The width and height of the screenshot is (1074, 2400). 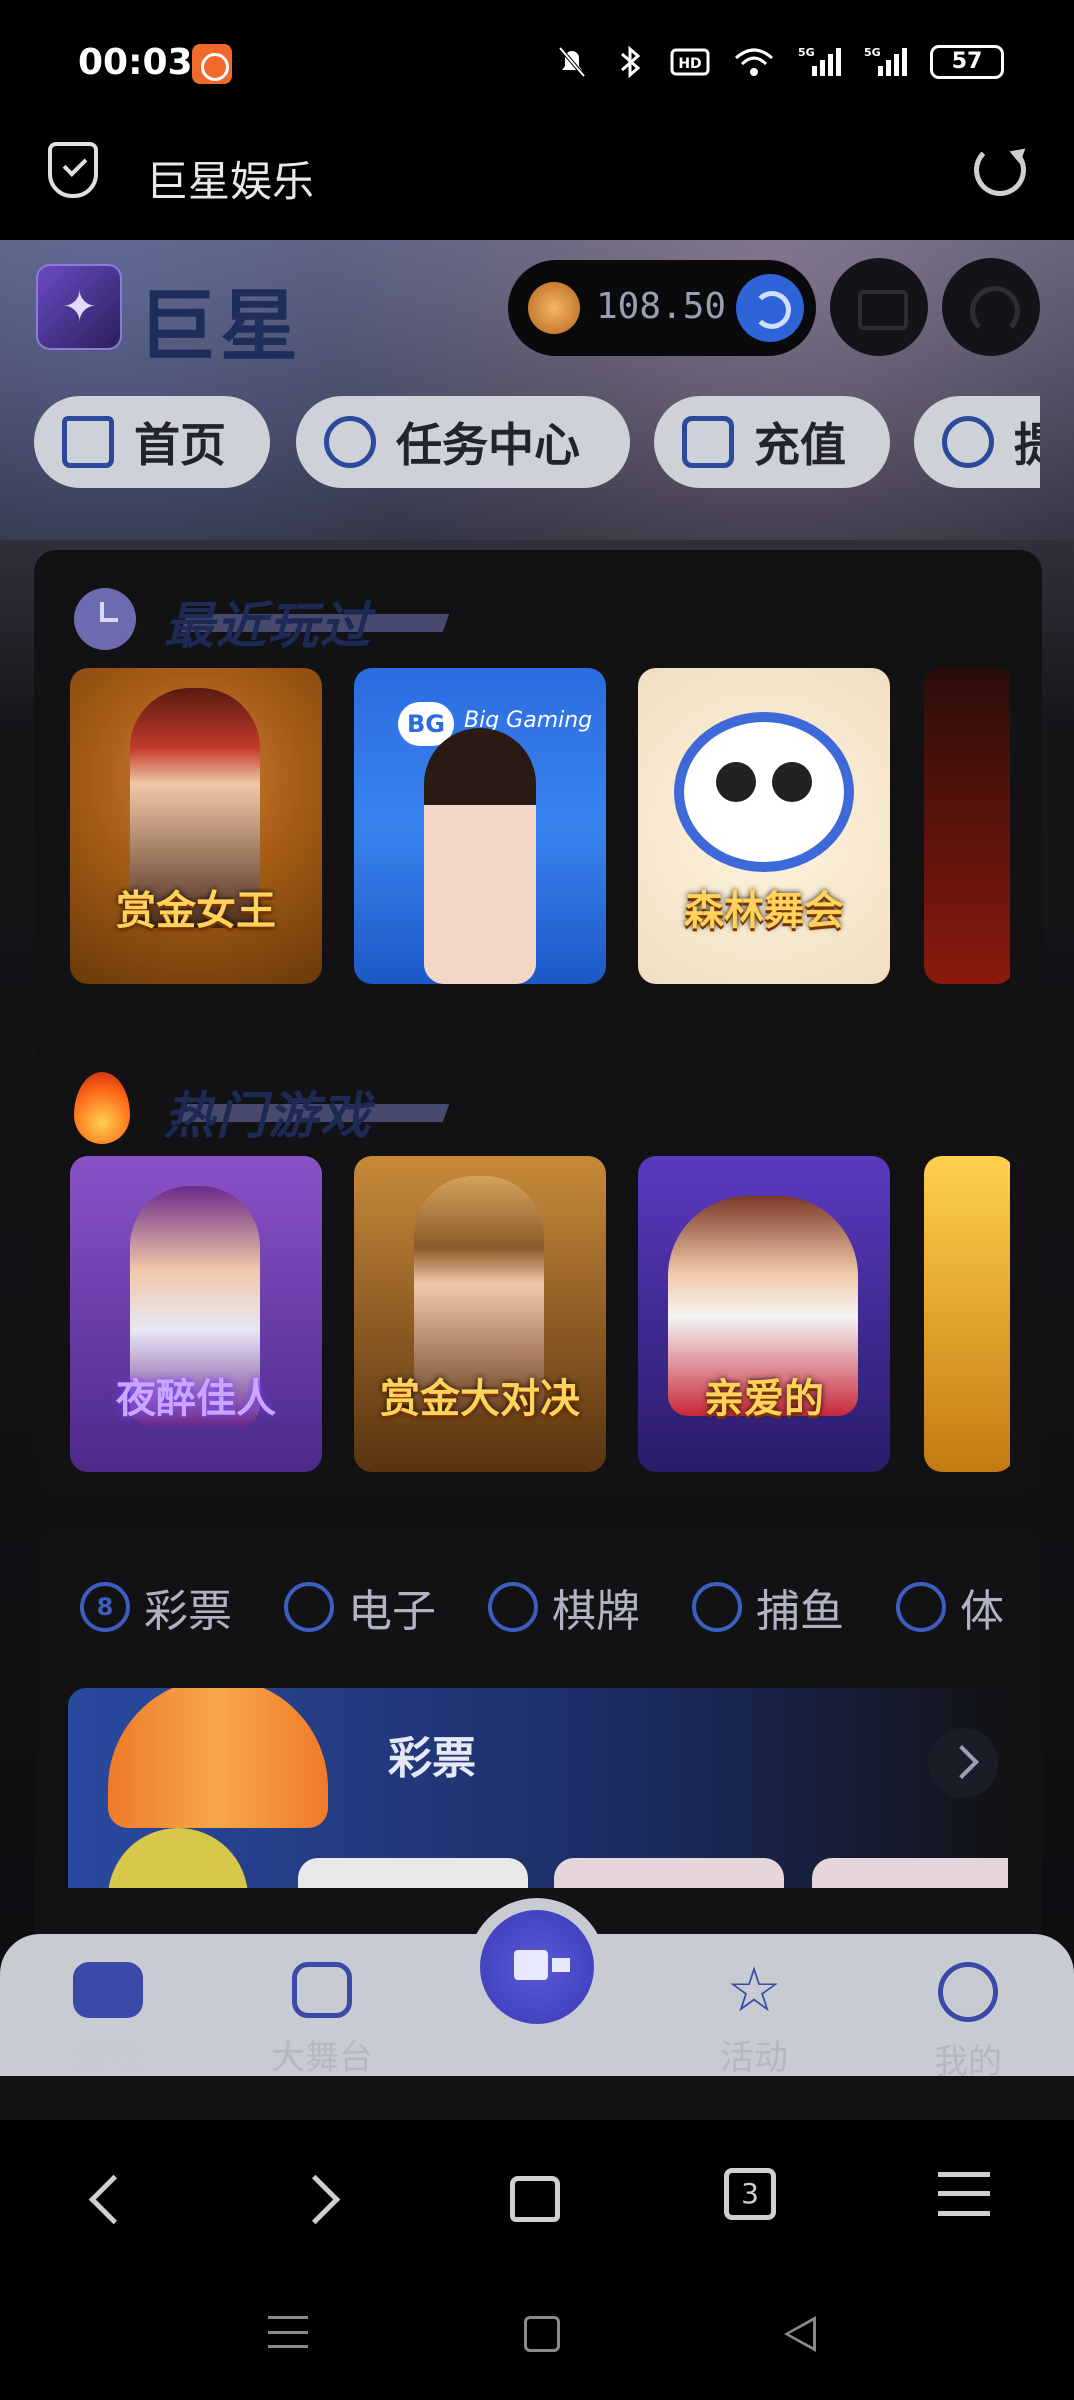 I want to click on smile-icon, so click(x=968, y=1992).